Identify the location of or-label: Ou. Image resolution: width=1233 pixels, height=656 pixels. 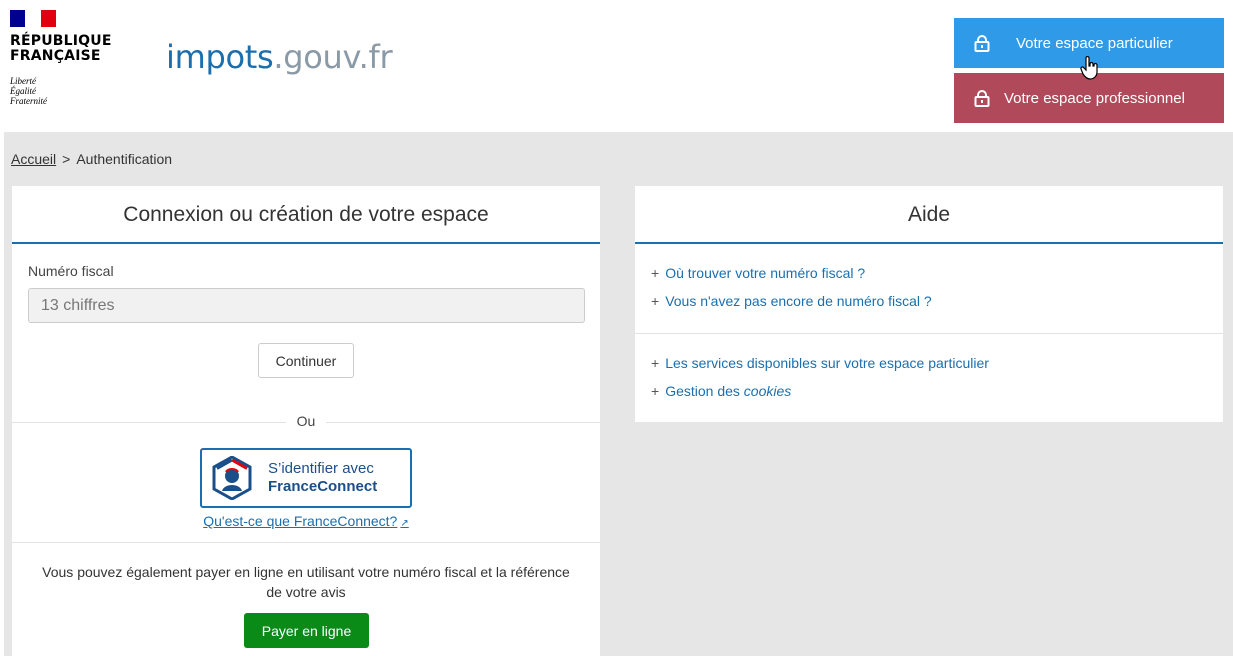
(306, 421).